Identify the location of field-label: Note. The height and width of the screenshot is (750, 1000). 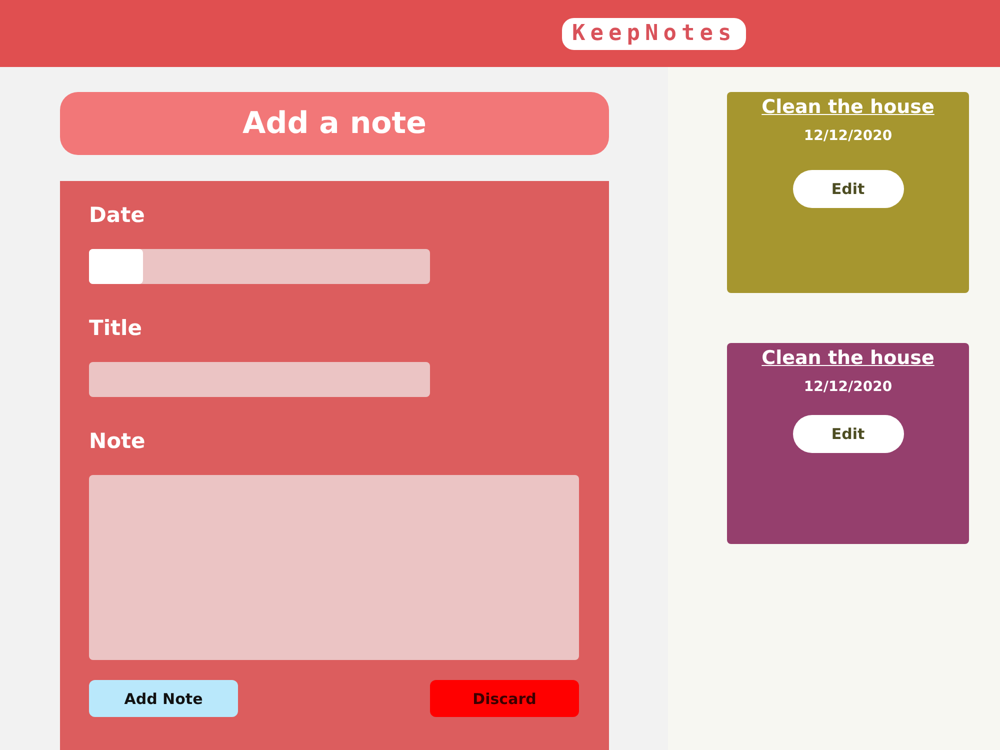
(117, 441).